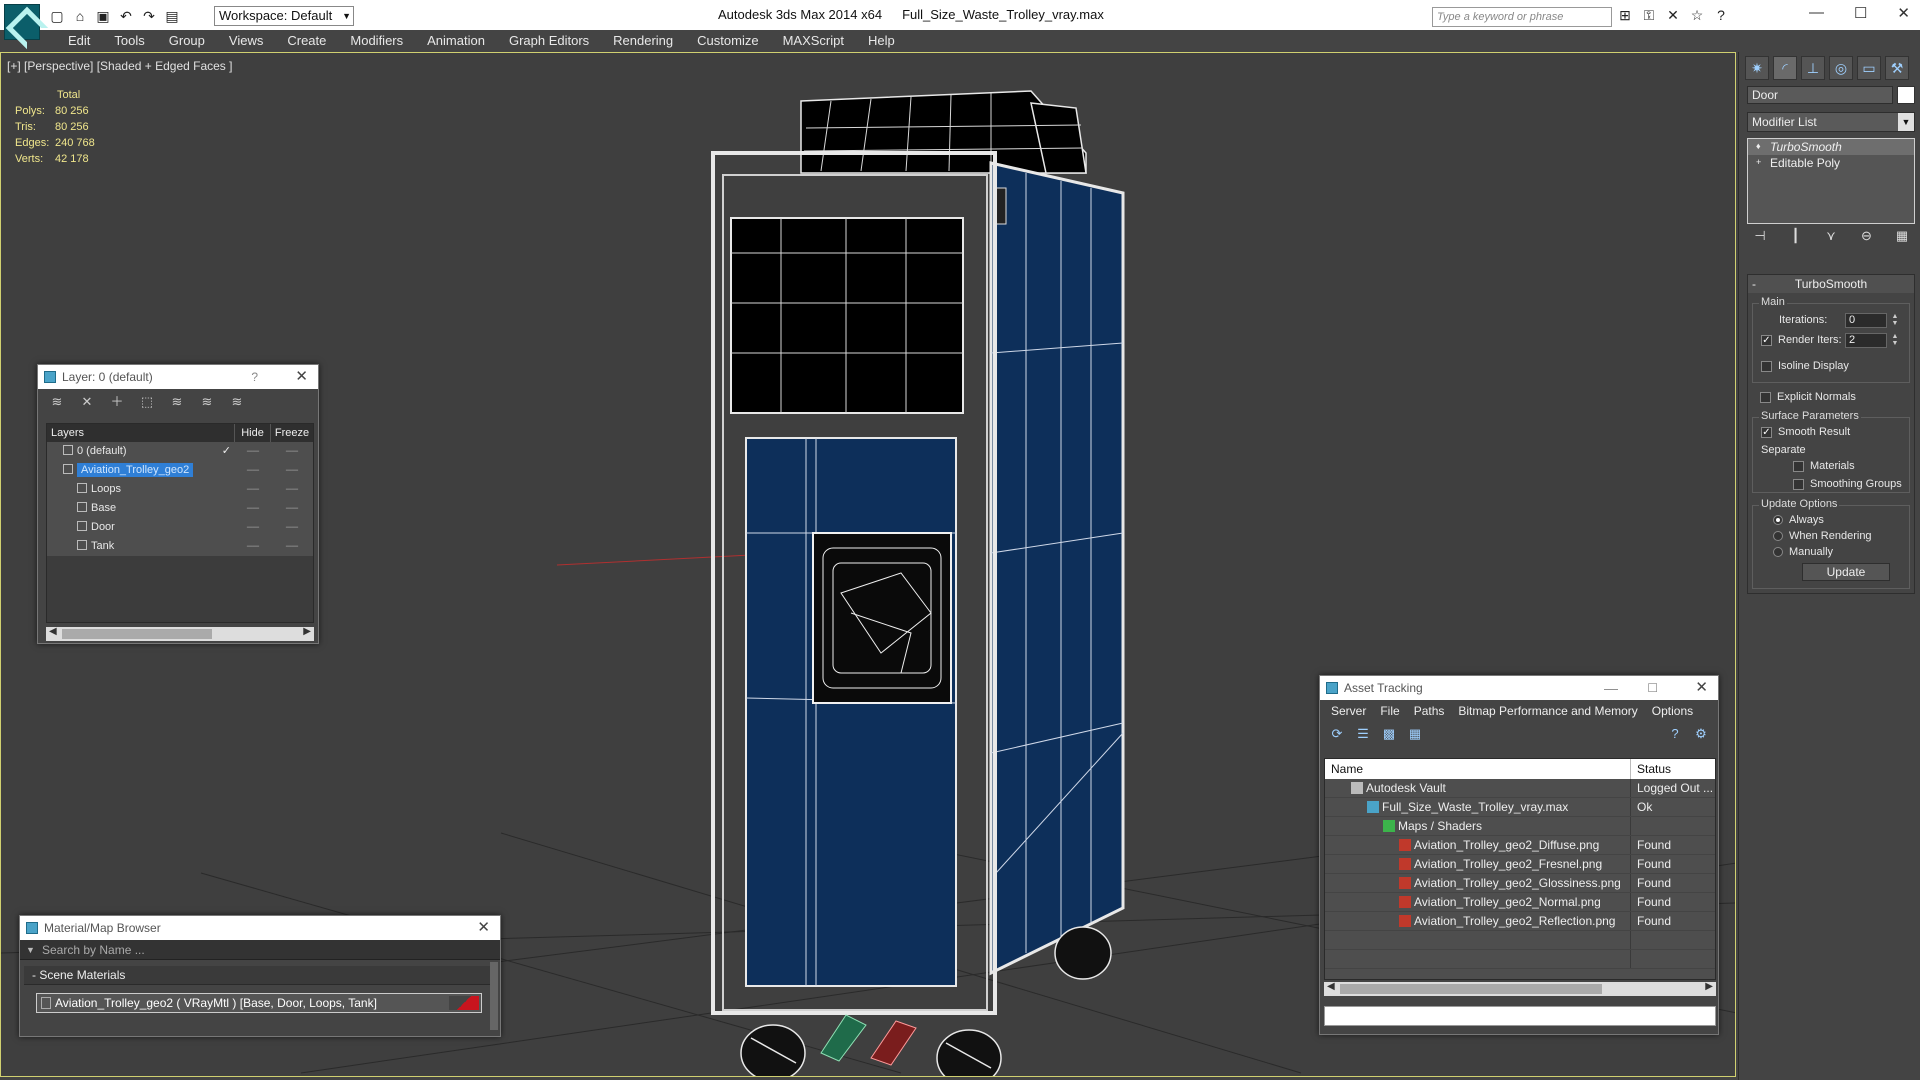 The width and height of the screenshot is (1920, 1080). Describe the element at coordinates (1831, 236) in the screenshot. I see `make-unique-icon: ⋎` at that location.